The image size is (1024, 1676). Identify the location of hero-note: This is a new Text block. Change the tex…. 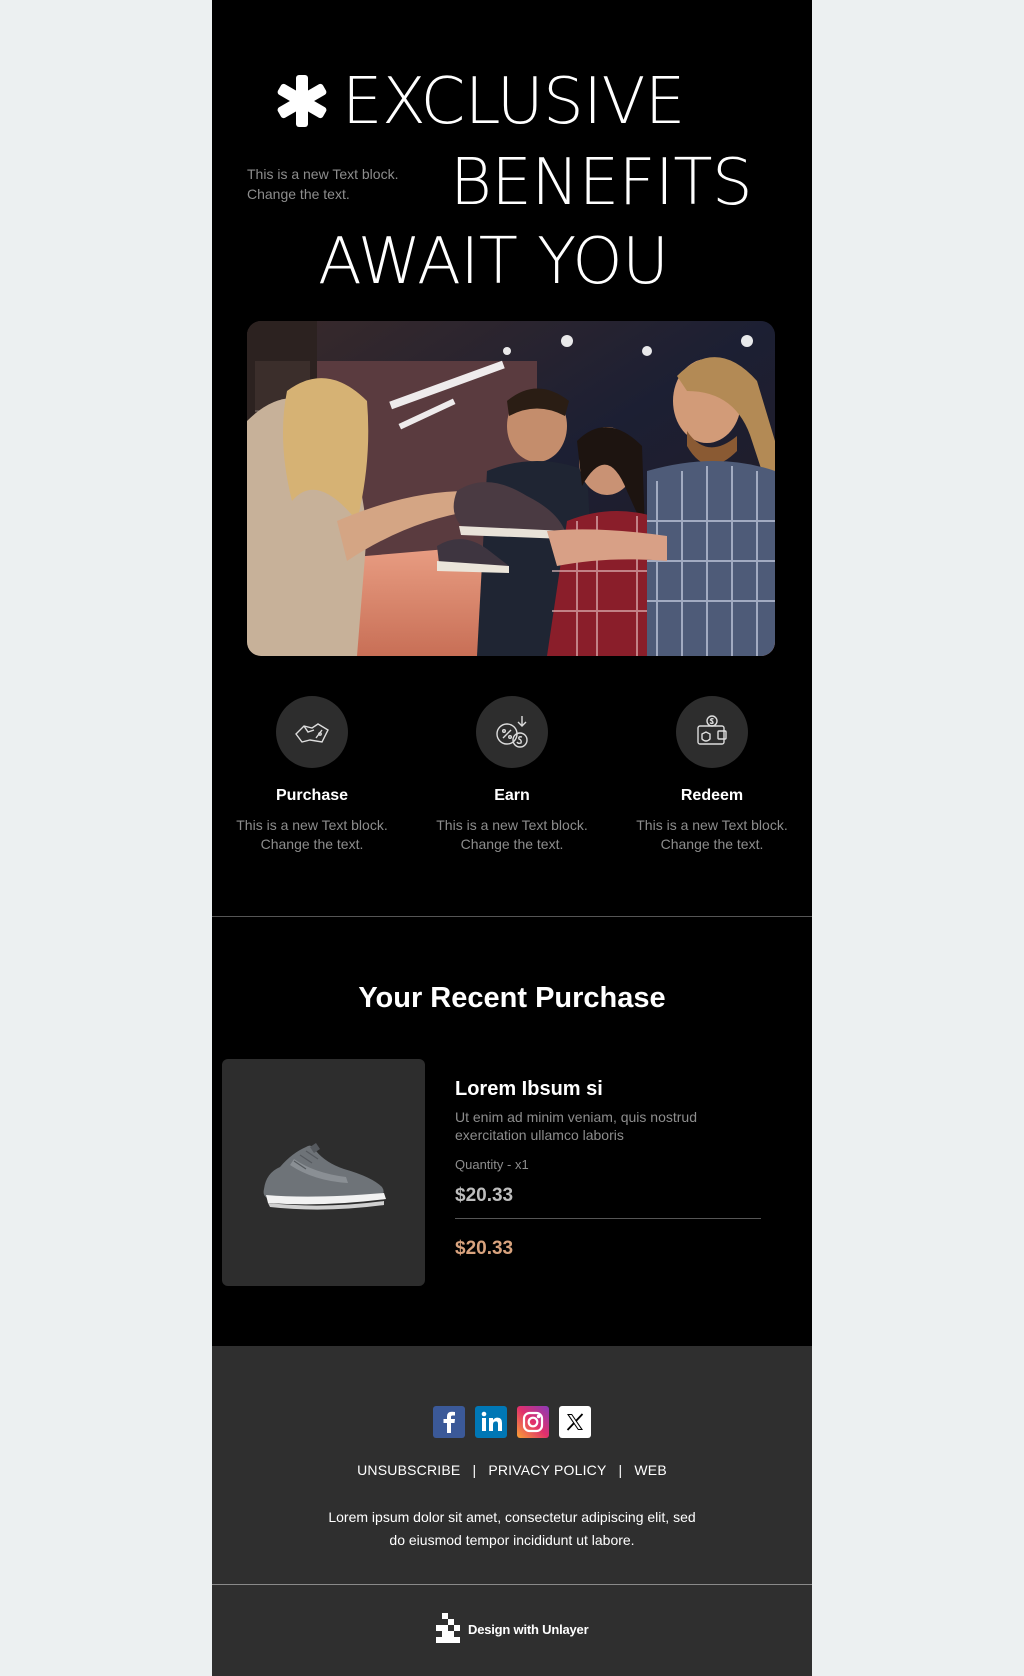
(337, 184).